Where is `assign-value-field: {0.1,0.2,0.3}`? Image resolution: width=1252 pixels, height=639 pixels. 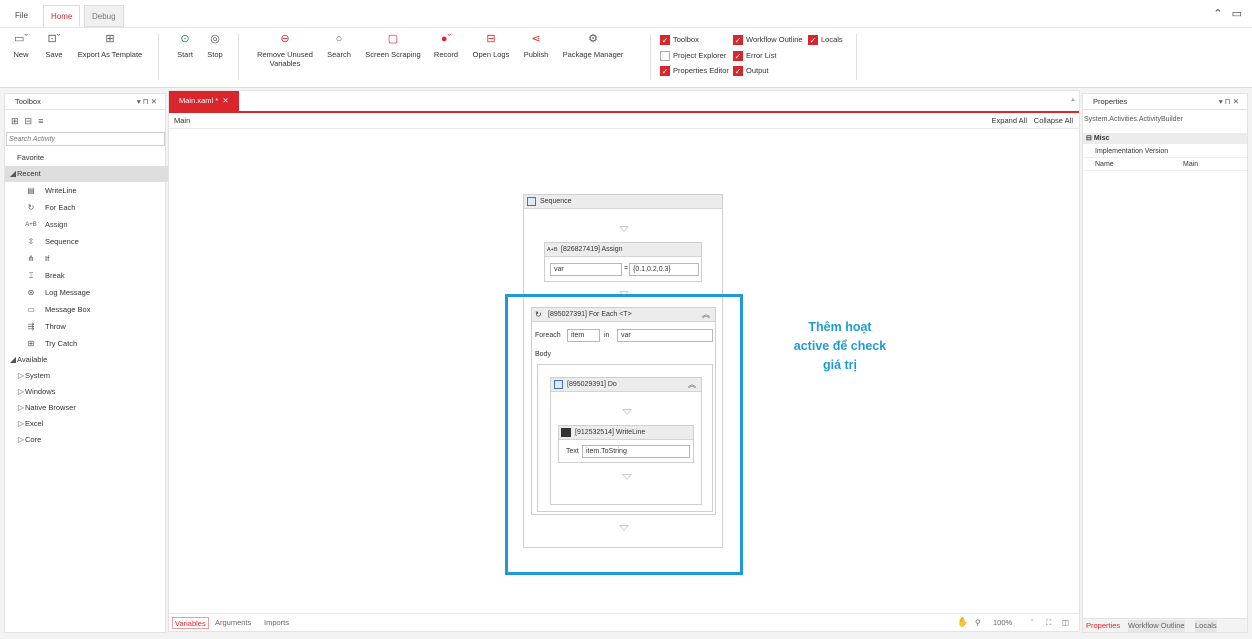
assign-value-field: {0.1,0.2,0.3} is located at coordinates (664, 269).